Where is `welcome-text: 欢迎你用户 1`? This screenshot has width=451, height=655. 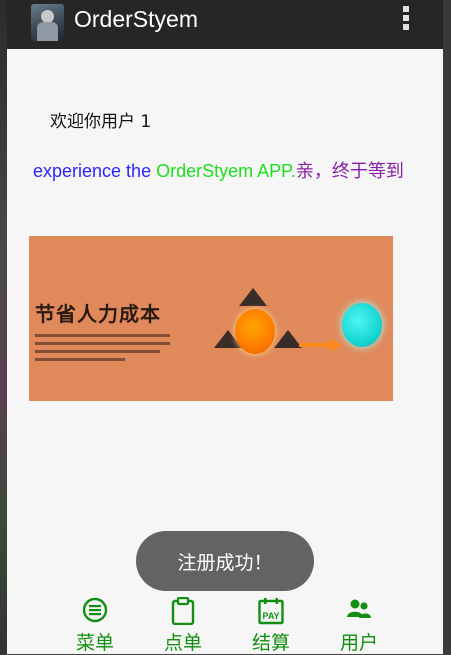 welcome-text: 欢迎你用户 1 is located at coordinates (101, 122).